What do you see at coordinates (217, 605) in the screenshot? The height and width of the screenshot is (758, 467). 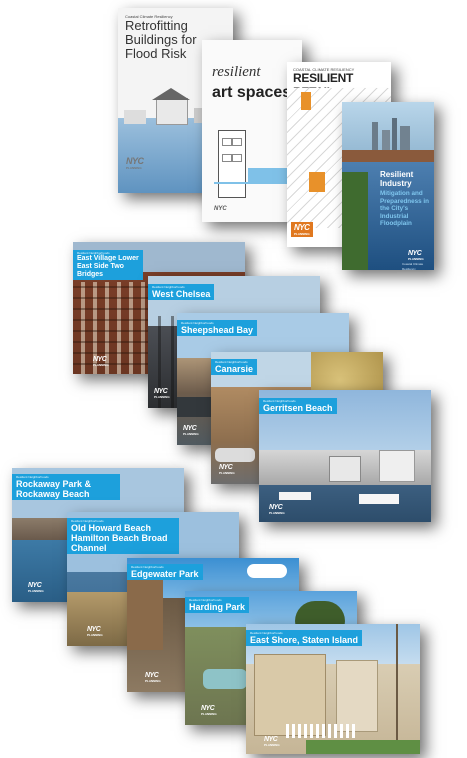 I see `cover-caption: Resilient Neighborhoods Harding Park` at bounding box center [217, 605].